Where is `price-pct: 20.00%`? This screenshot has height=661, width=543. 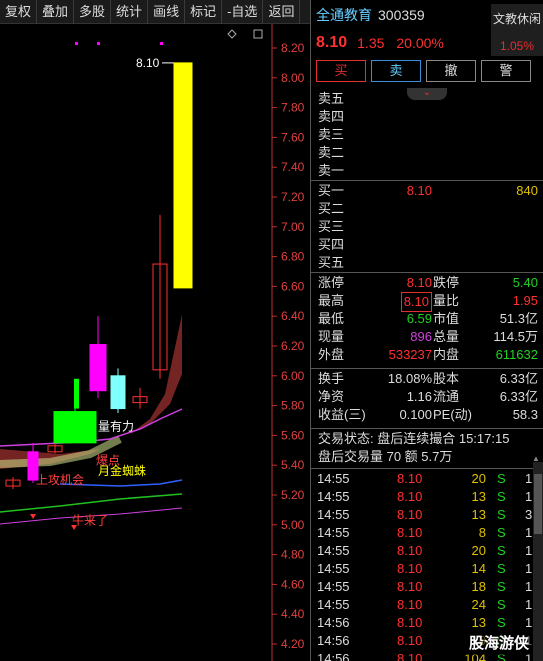 price-pct: 20.00% is located at coordinates (420, 43).